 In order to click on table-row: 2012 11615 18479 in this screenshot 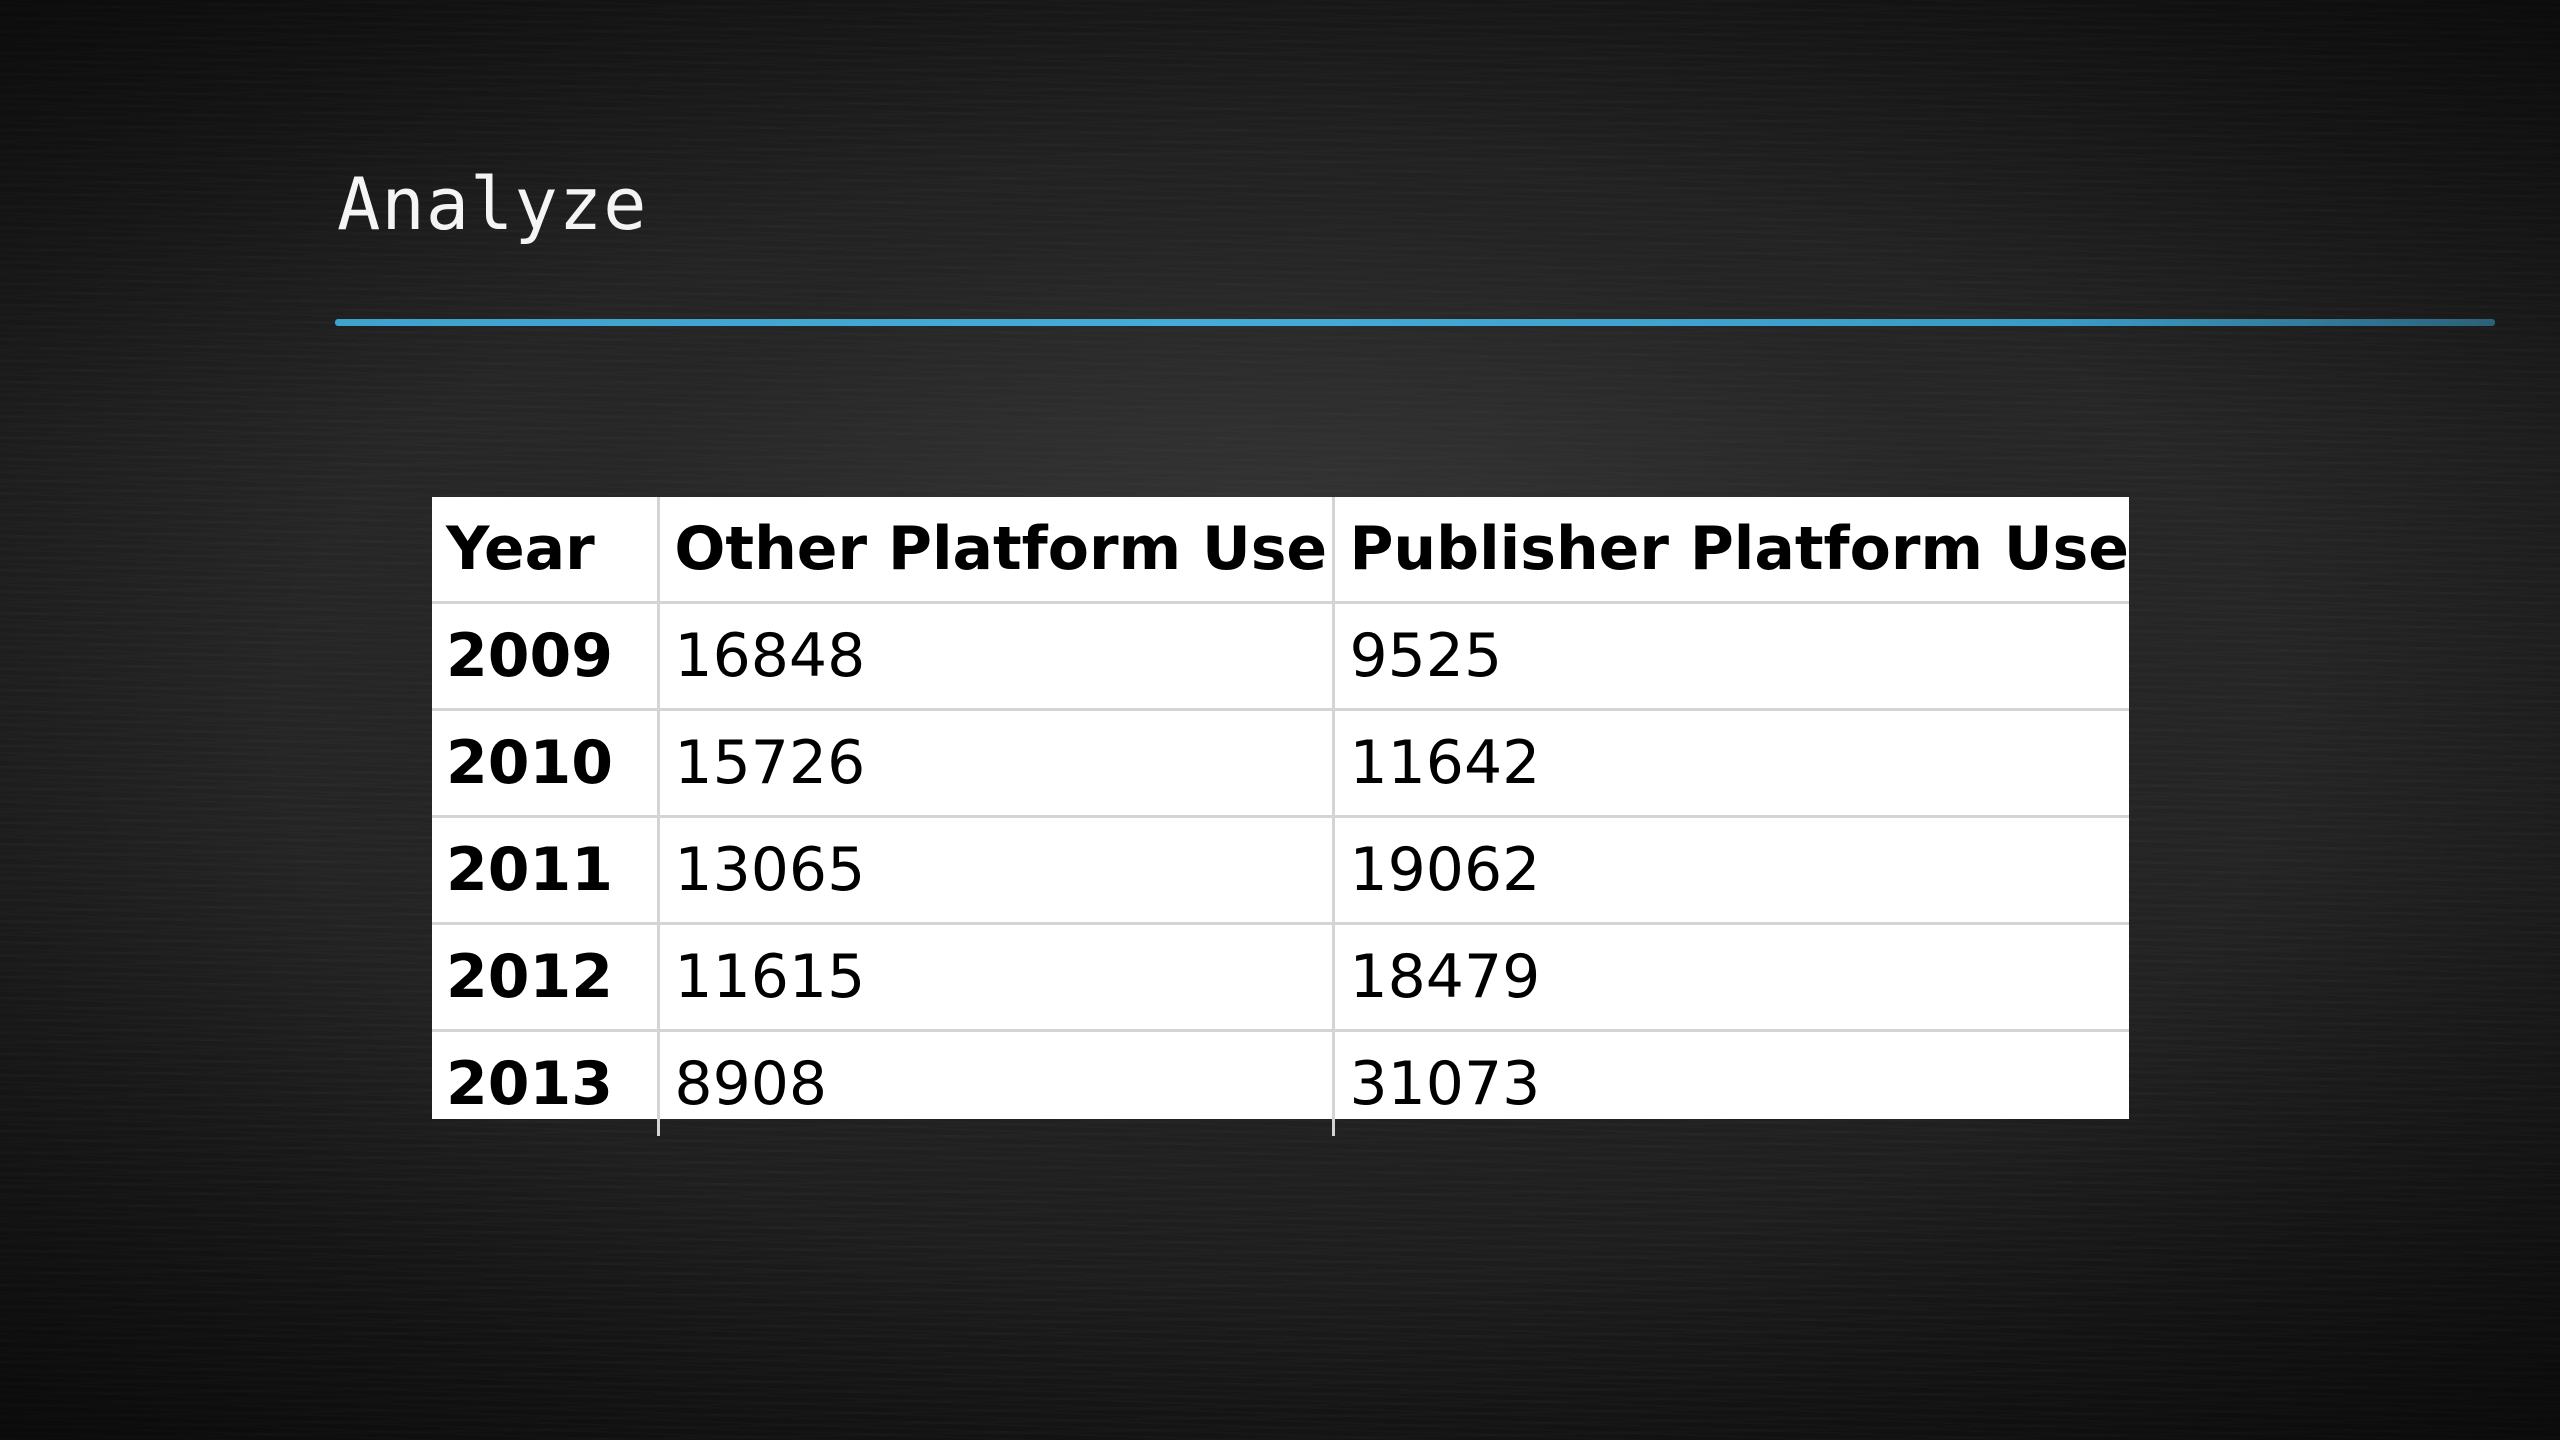, I will do `click(1280, 977)`.